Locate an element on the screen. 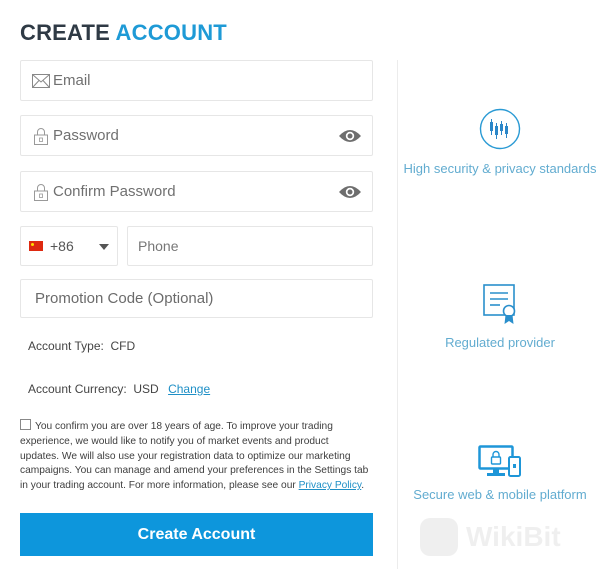 The width and height of the screenshot is (600, 569). show-password-eye-icon is located at coordinates (350, 136).